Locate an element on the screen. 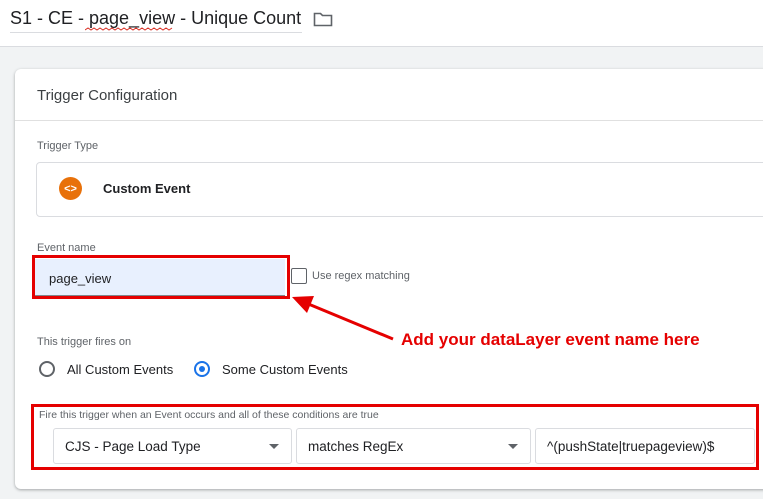 Image resolution: width=763 pixels, height=499 pixels. trigger-type-name: Custom Event is located at coordinates (147, 188).